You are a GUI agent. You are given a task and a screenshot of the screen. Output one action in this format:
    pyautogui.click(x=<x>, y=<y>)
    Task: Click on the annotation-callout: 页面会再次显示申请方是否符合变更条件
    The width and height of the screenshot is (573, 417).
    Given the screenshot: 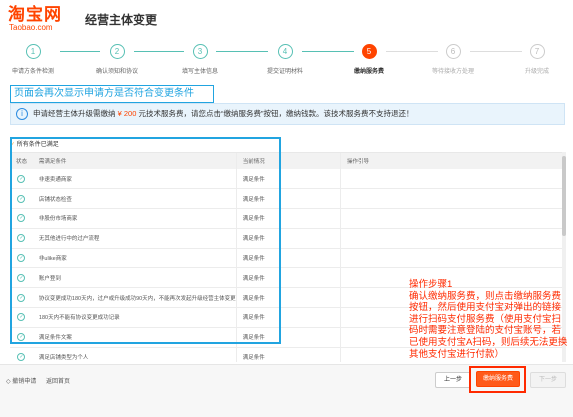 What is the action you would take?
    pyautogui.click(x=112, y=94)
    